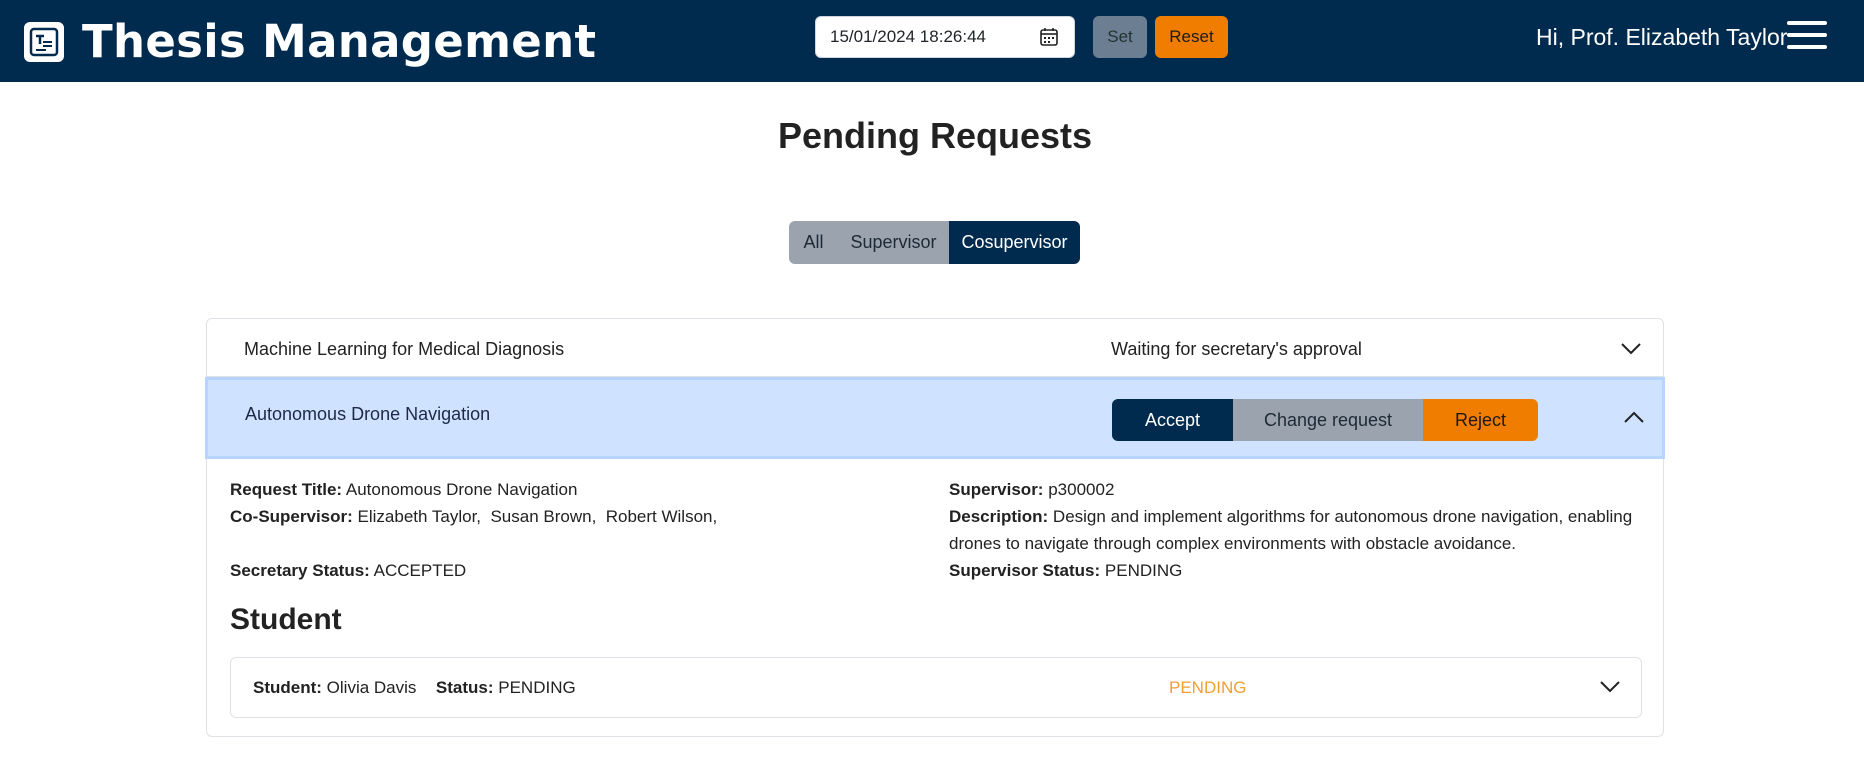  Describe the element at coordinates (414, 687) in the screenshot. I see `student-info: Student: Olivia Davis Status: PENDING` at that location.